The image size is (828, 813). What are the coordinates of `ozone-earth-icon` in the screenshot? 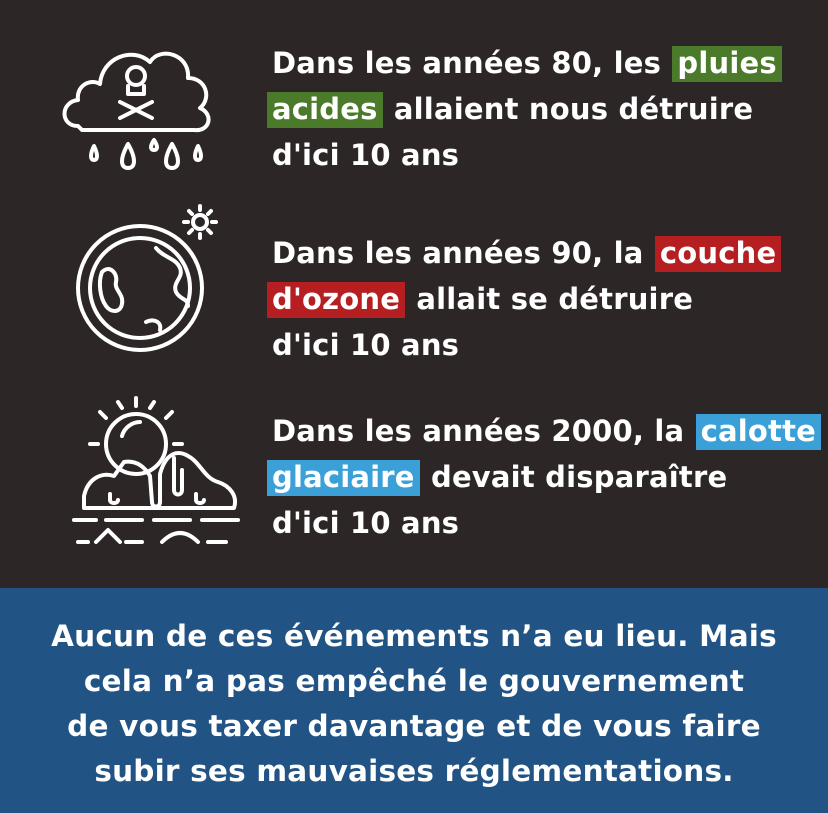 It's located at (156, 282).